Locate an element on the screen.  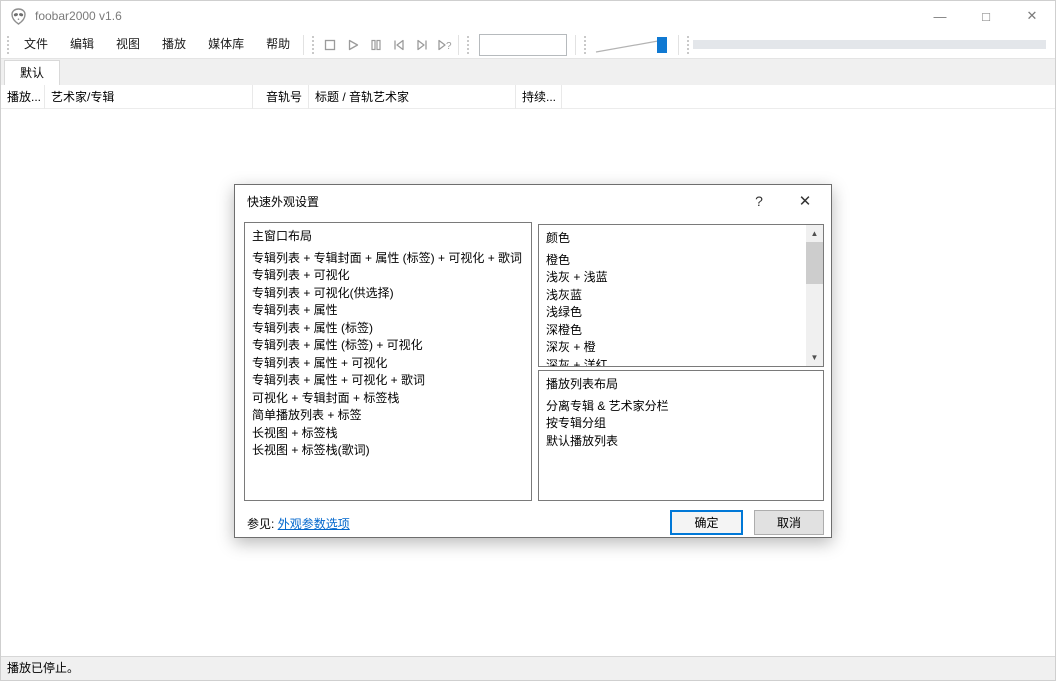
stop-icon is located at coordinates (329, 44).